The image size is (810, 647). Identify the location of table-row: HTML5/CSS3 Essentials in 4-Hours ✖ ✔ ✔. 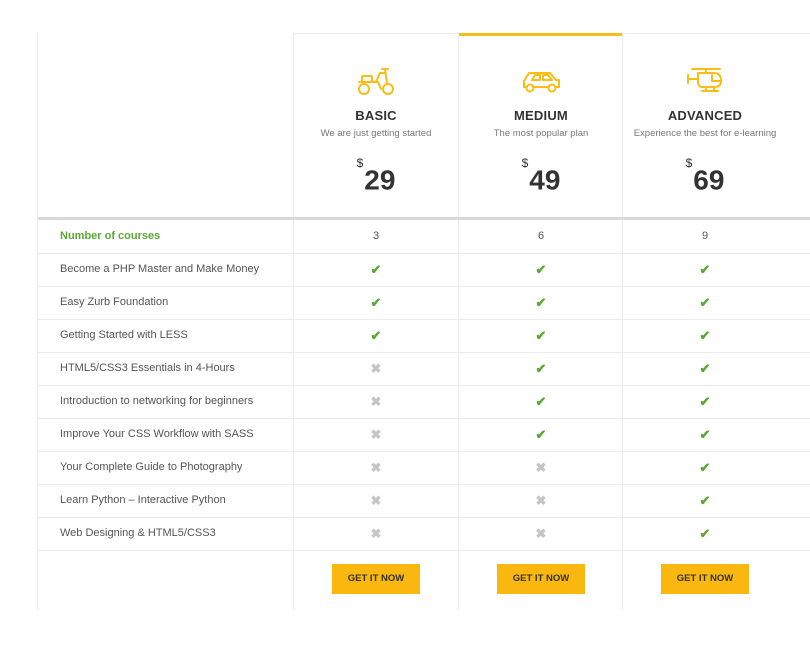
(424, 369).